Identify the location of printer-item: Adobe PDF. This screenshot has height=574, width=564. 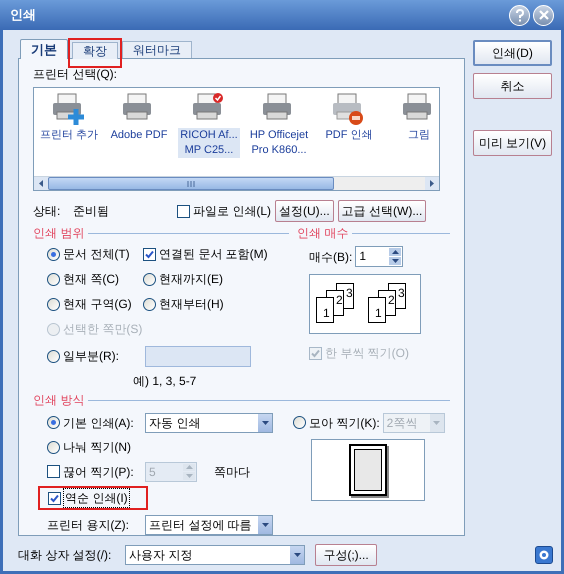
(139, 117).